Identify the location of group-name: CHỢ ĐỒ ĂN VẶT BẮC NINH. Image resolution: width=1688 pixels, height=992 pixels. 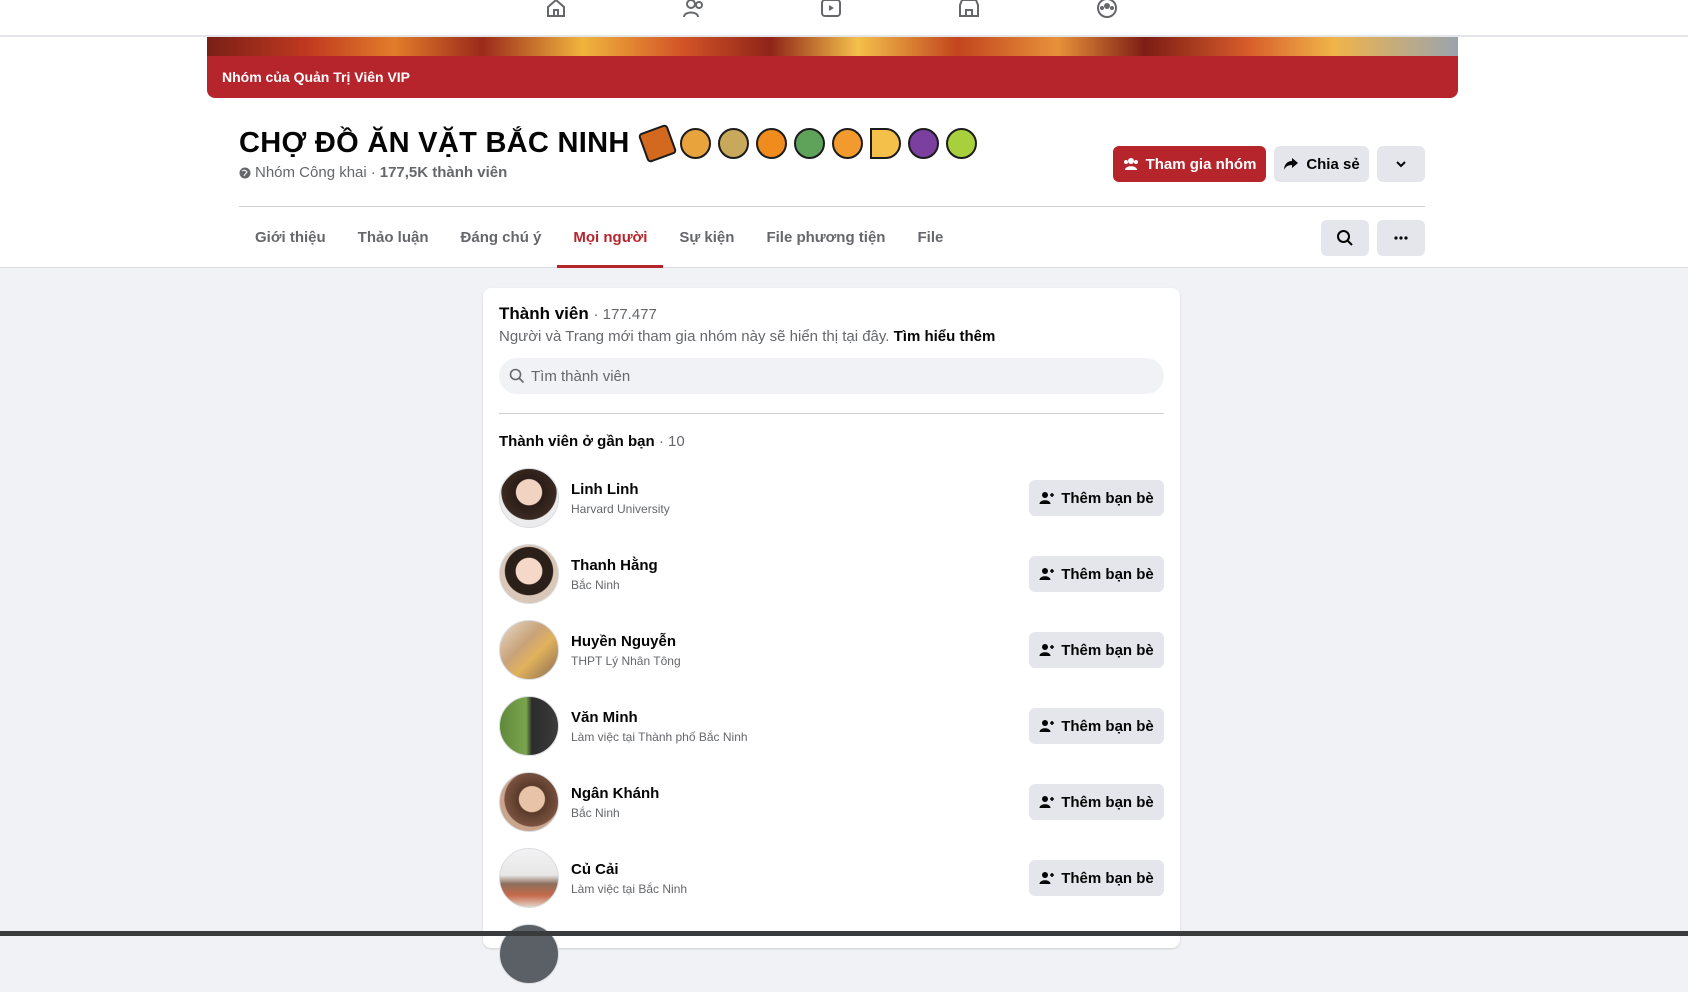
(434, 142).